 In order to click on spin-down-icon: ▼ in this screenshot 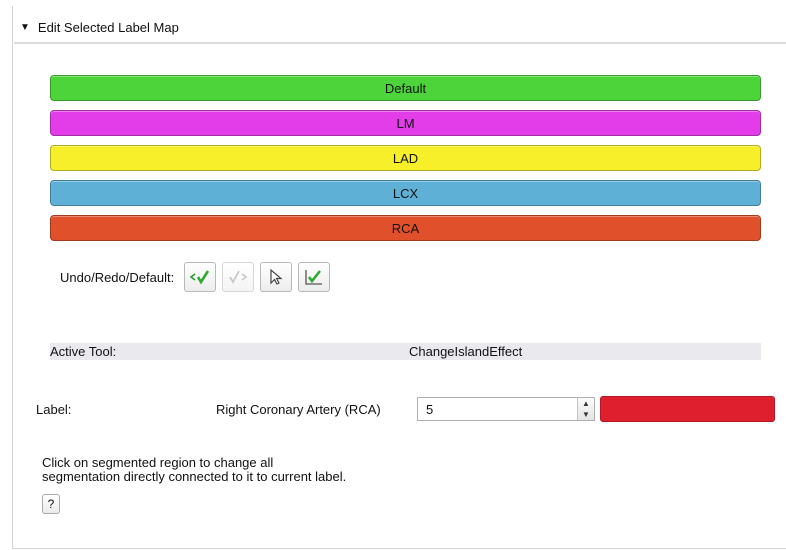, I will do `click(586, 414)`.